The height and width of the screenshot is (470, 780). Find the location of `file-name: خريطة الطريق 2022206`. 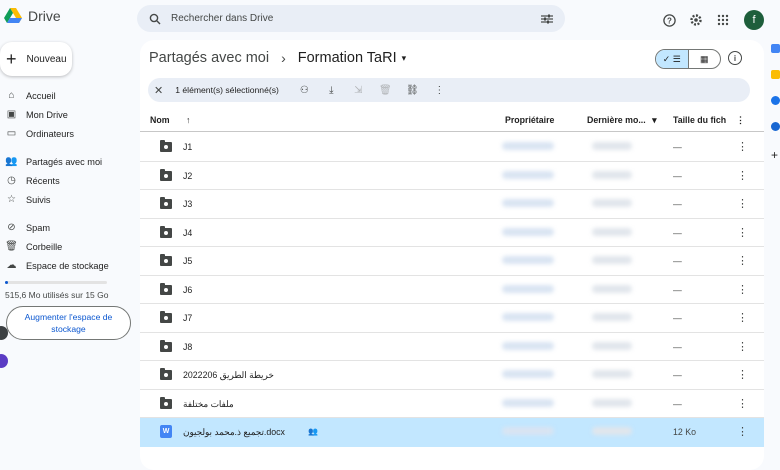

file-name: خريطة الطريق 2022206 is located at coordinates (228, 375).